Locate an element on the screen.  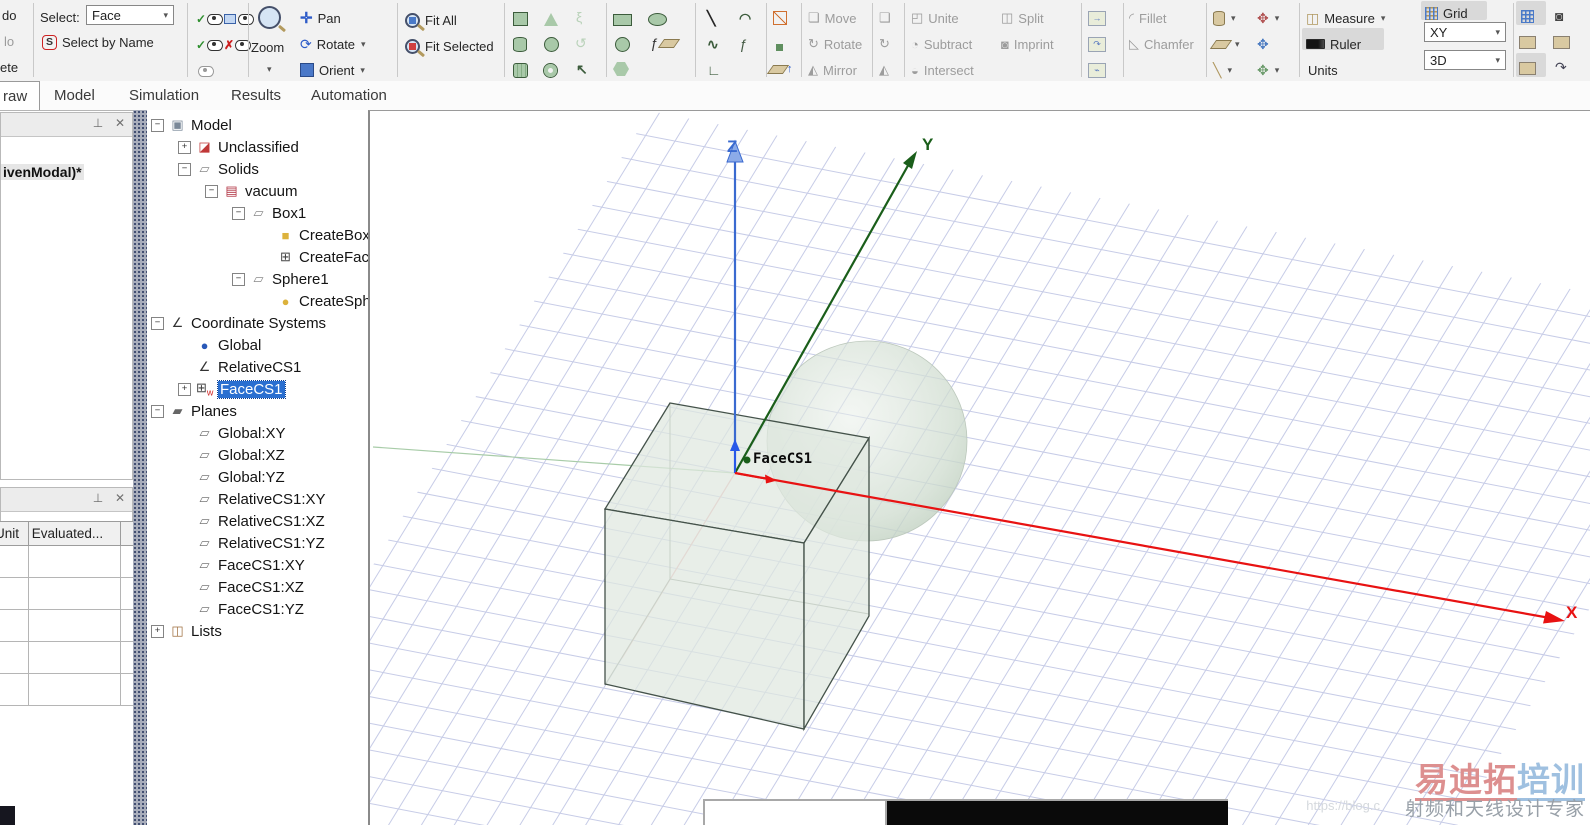
box1-object is located at coordinates (737, 567).